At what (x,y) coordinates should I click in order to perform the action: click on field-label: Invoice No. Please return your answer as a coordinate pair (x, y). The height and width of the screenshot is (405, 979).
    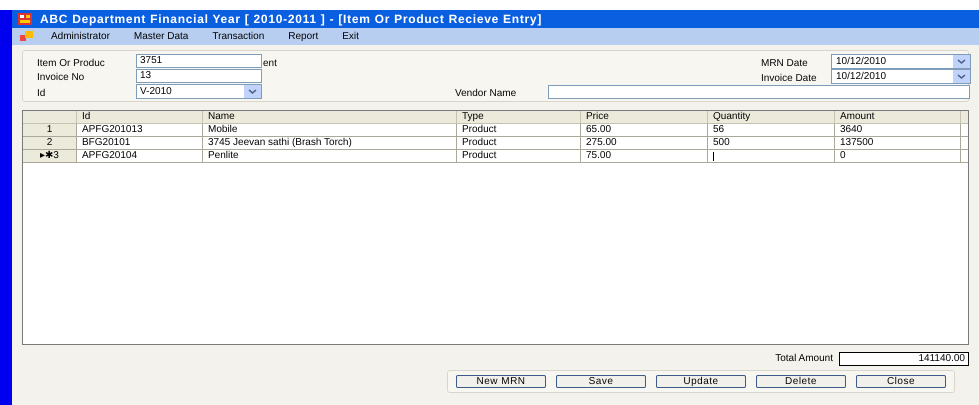
    Looking at the image, I should click on (60, 78).